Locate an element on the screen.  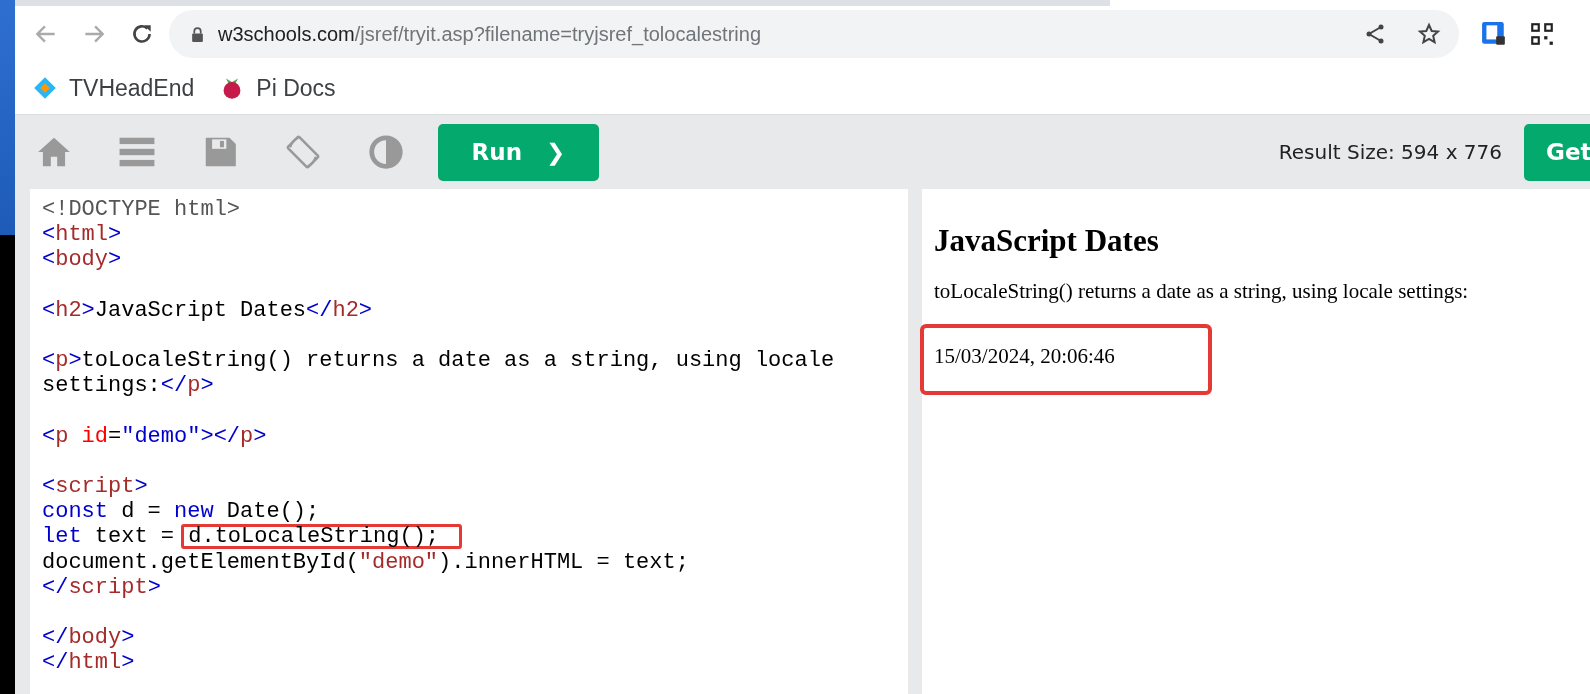
qr-code-icon is located at coordinates (1542, 34).